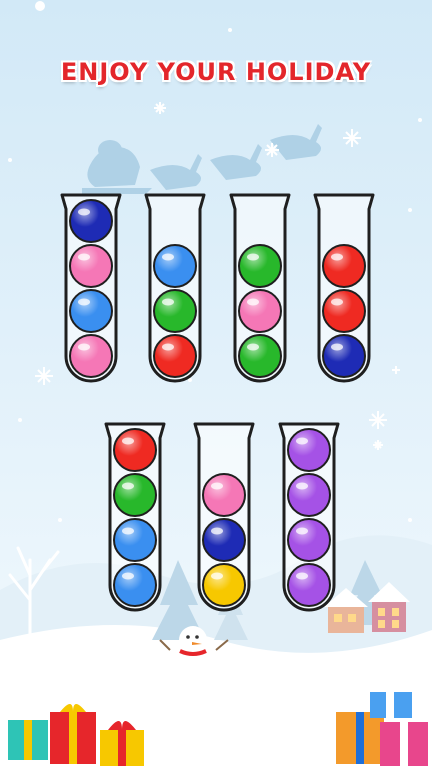  What do you see at coordinates (216, 72) in the screenshot?
I see `holiday-banner-title: ENJOY YOUR HOLIDAY` at bounding box center [216, 72].